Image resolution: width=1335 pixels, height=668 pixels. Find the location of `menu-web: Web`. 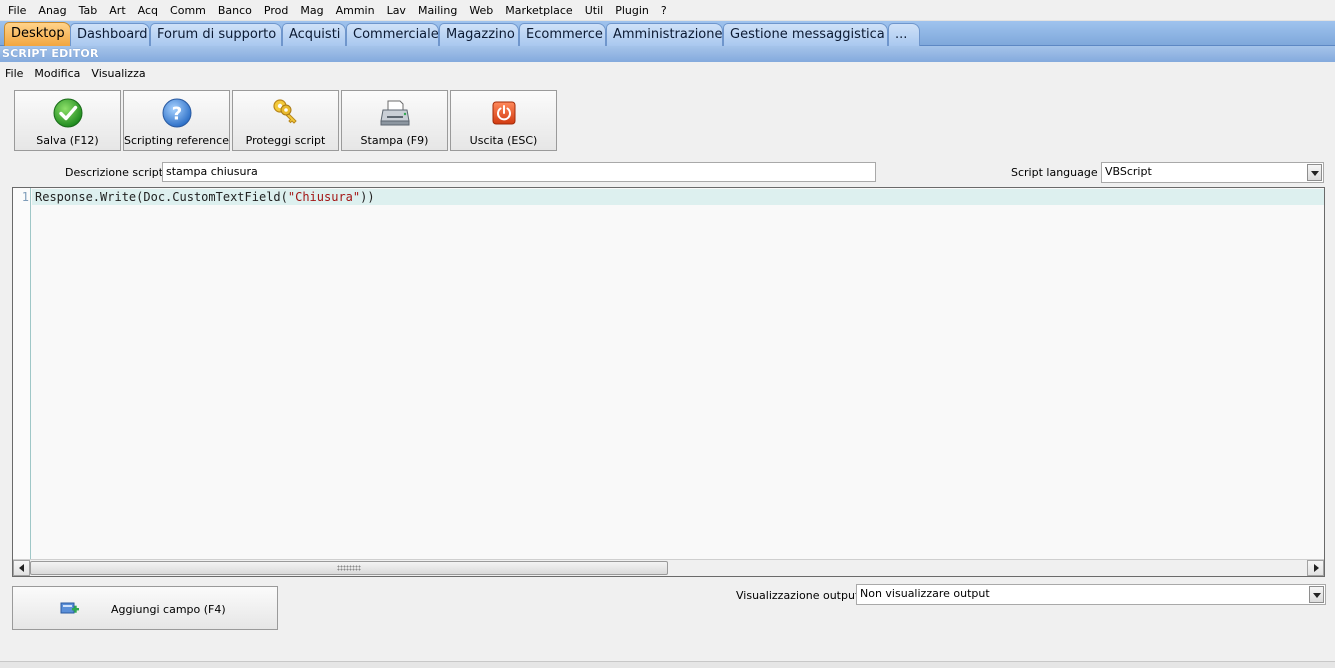

menu-web: Web is located at coordinates (481, 10).